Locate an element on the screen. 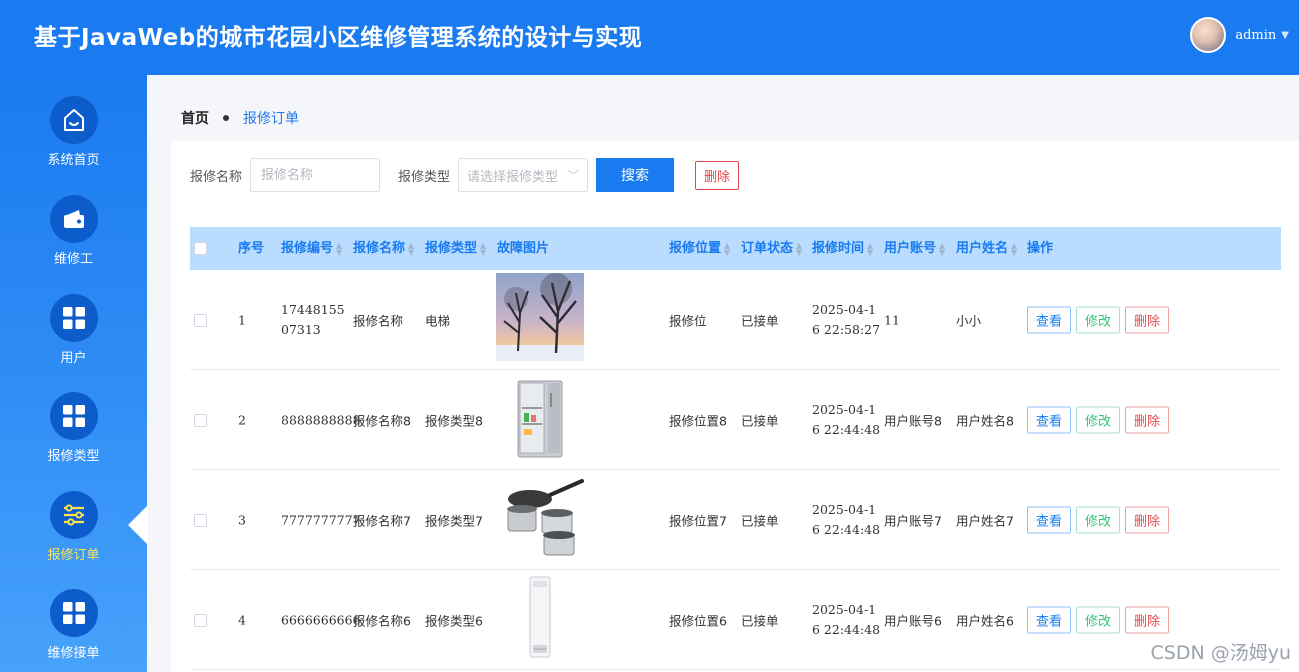 This screenshot has width=1299, height=672. col-username: 用户姓名 ▲ ▼ is located at coordinates (986, 248).